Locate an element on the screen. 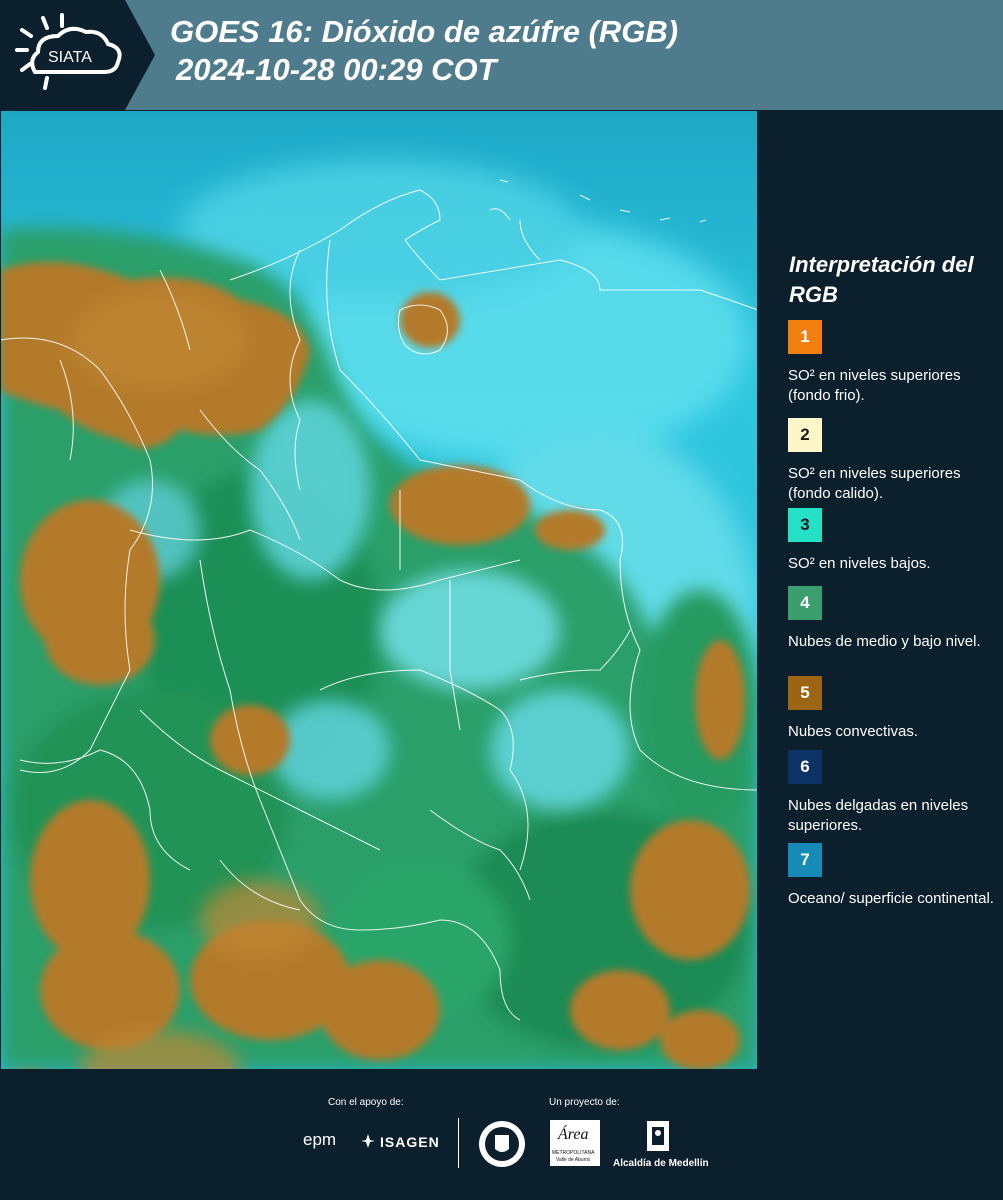  legend-label-5: Nubes convectivas. is located at coordinates (853, 731).